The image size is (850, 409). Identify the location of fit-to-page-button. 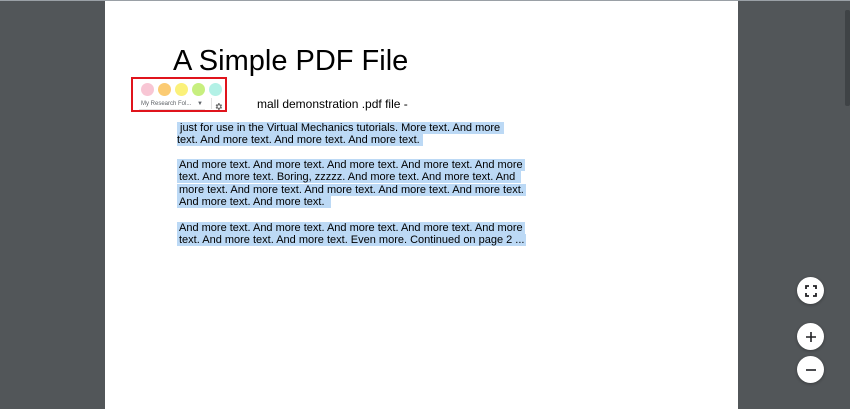
(810, 290).